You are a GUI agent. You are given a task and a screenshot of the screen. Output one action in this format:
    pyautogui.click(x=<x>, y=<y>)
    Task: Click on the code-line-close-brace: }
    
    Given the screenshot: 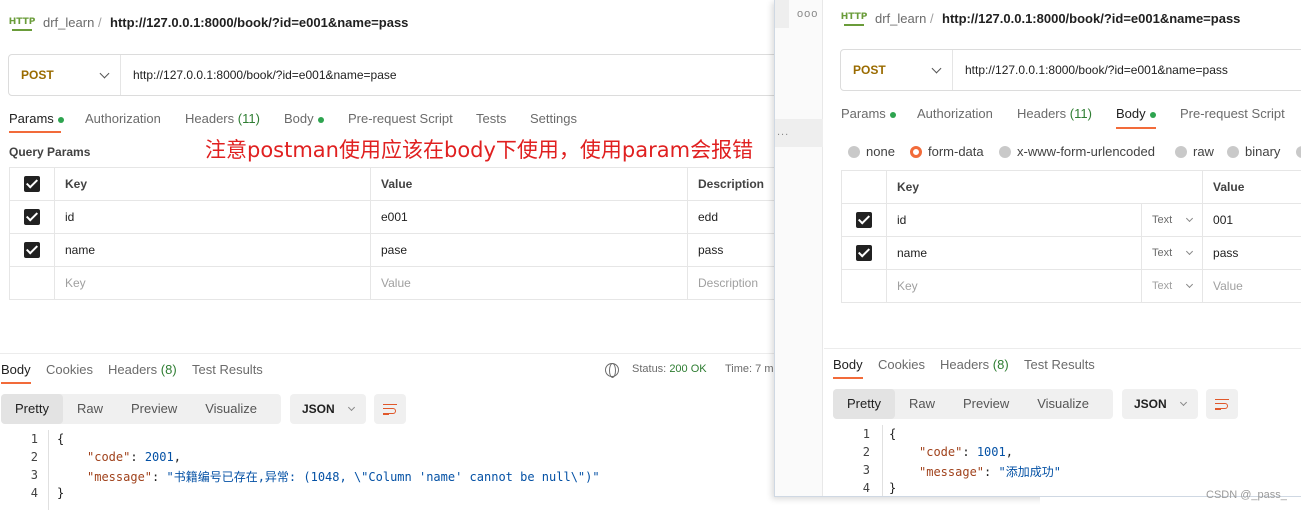 What is the action you would take?
    pyautogui.click(x=893, y=488)
    